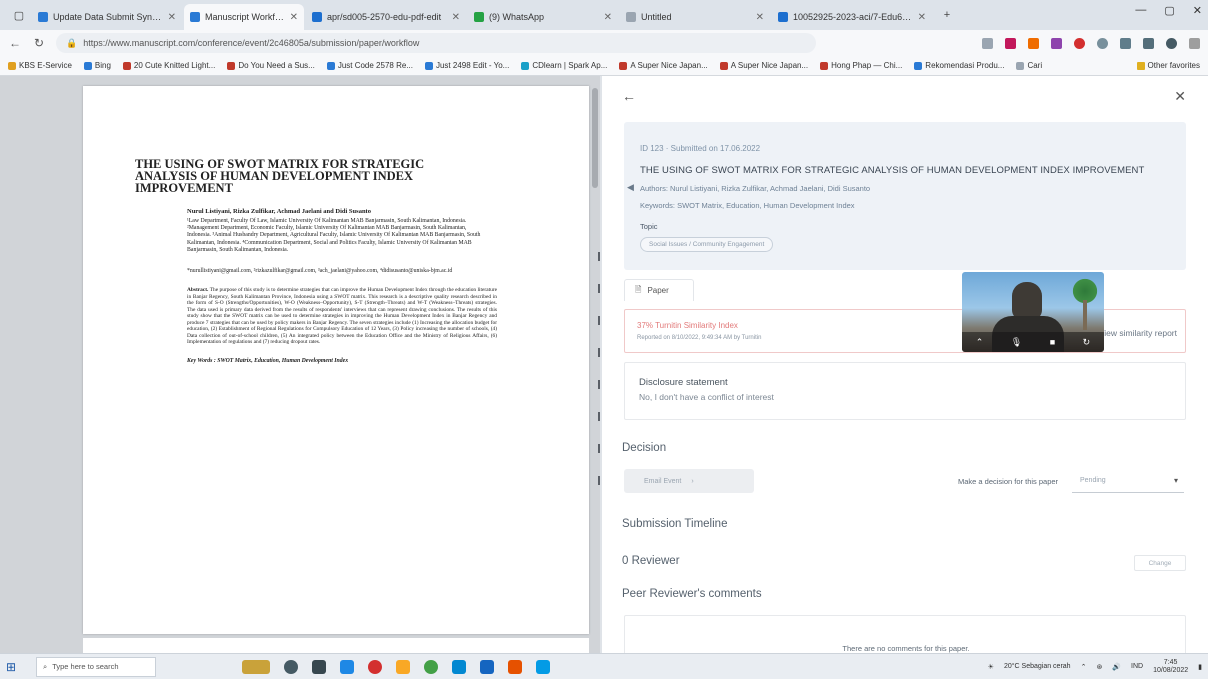 Image resolution: width=1208 pixels, height=679 pixels. What do you see at coordinates (630, 187) in the screenshot?
I see `collapse-caret-icon: ◀` at bounding box center [630, 187].